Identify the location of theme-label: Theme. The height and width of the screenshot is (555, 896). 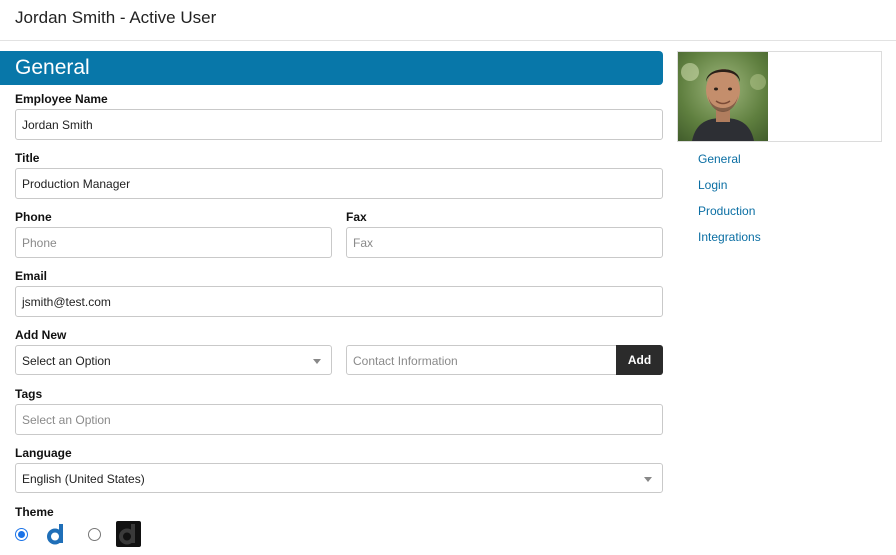
(34, 512).